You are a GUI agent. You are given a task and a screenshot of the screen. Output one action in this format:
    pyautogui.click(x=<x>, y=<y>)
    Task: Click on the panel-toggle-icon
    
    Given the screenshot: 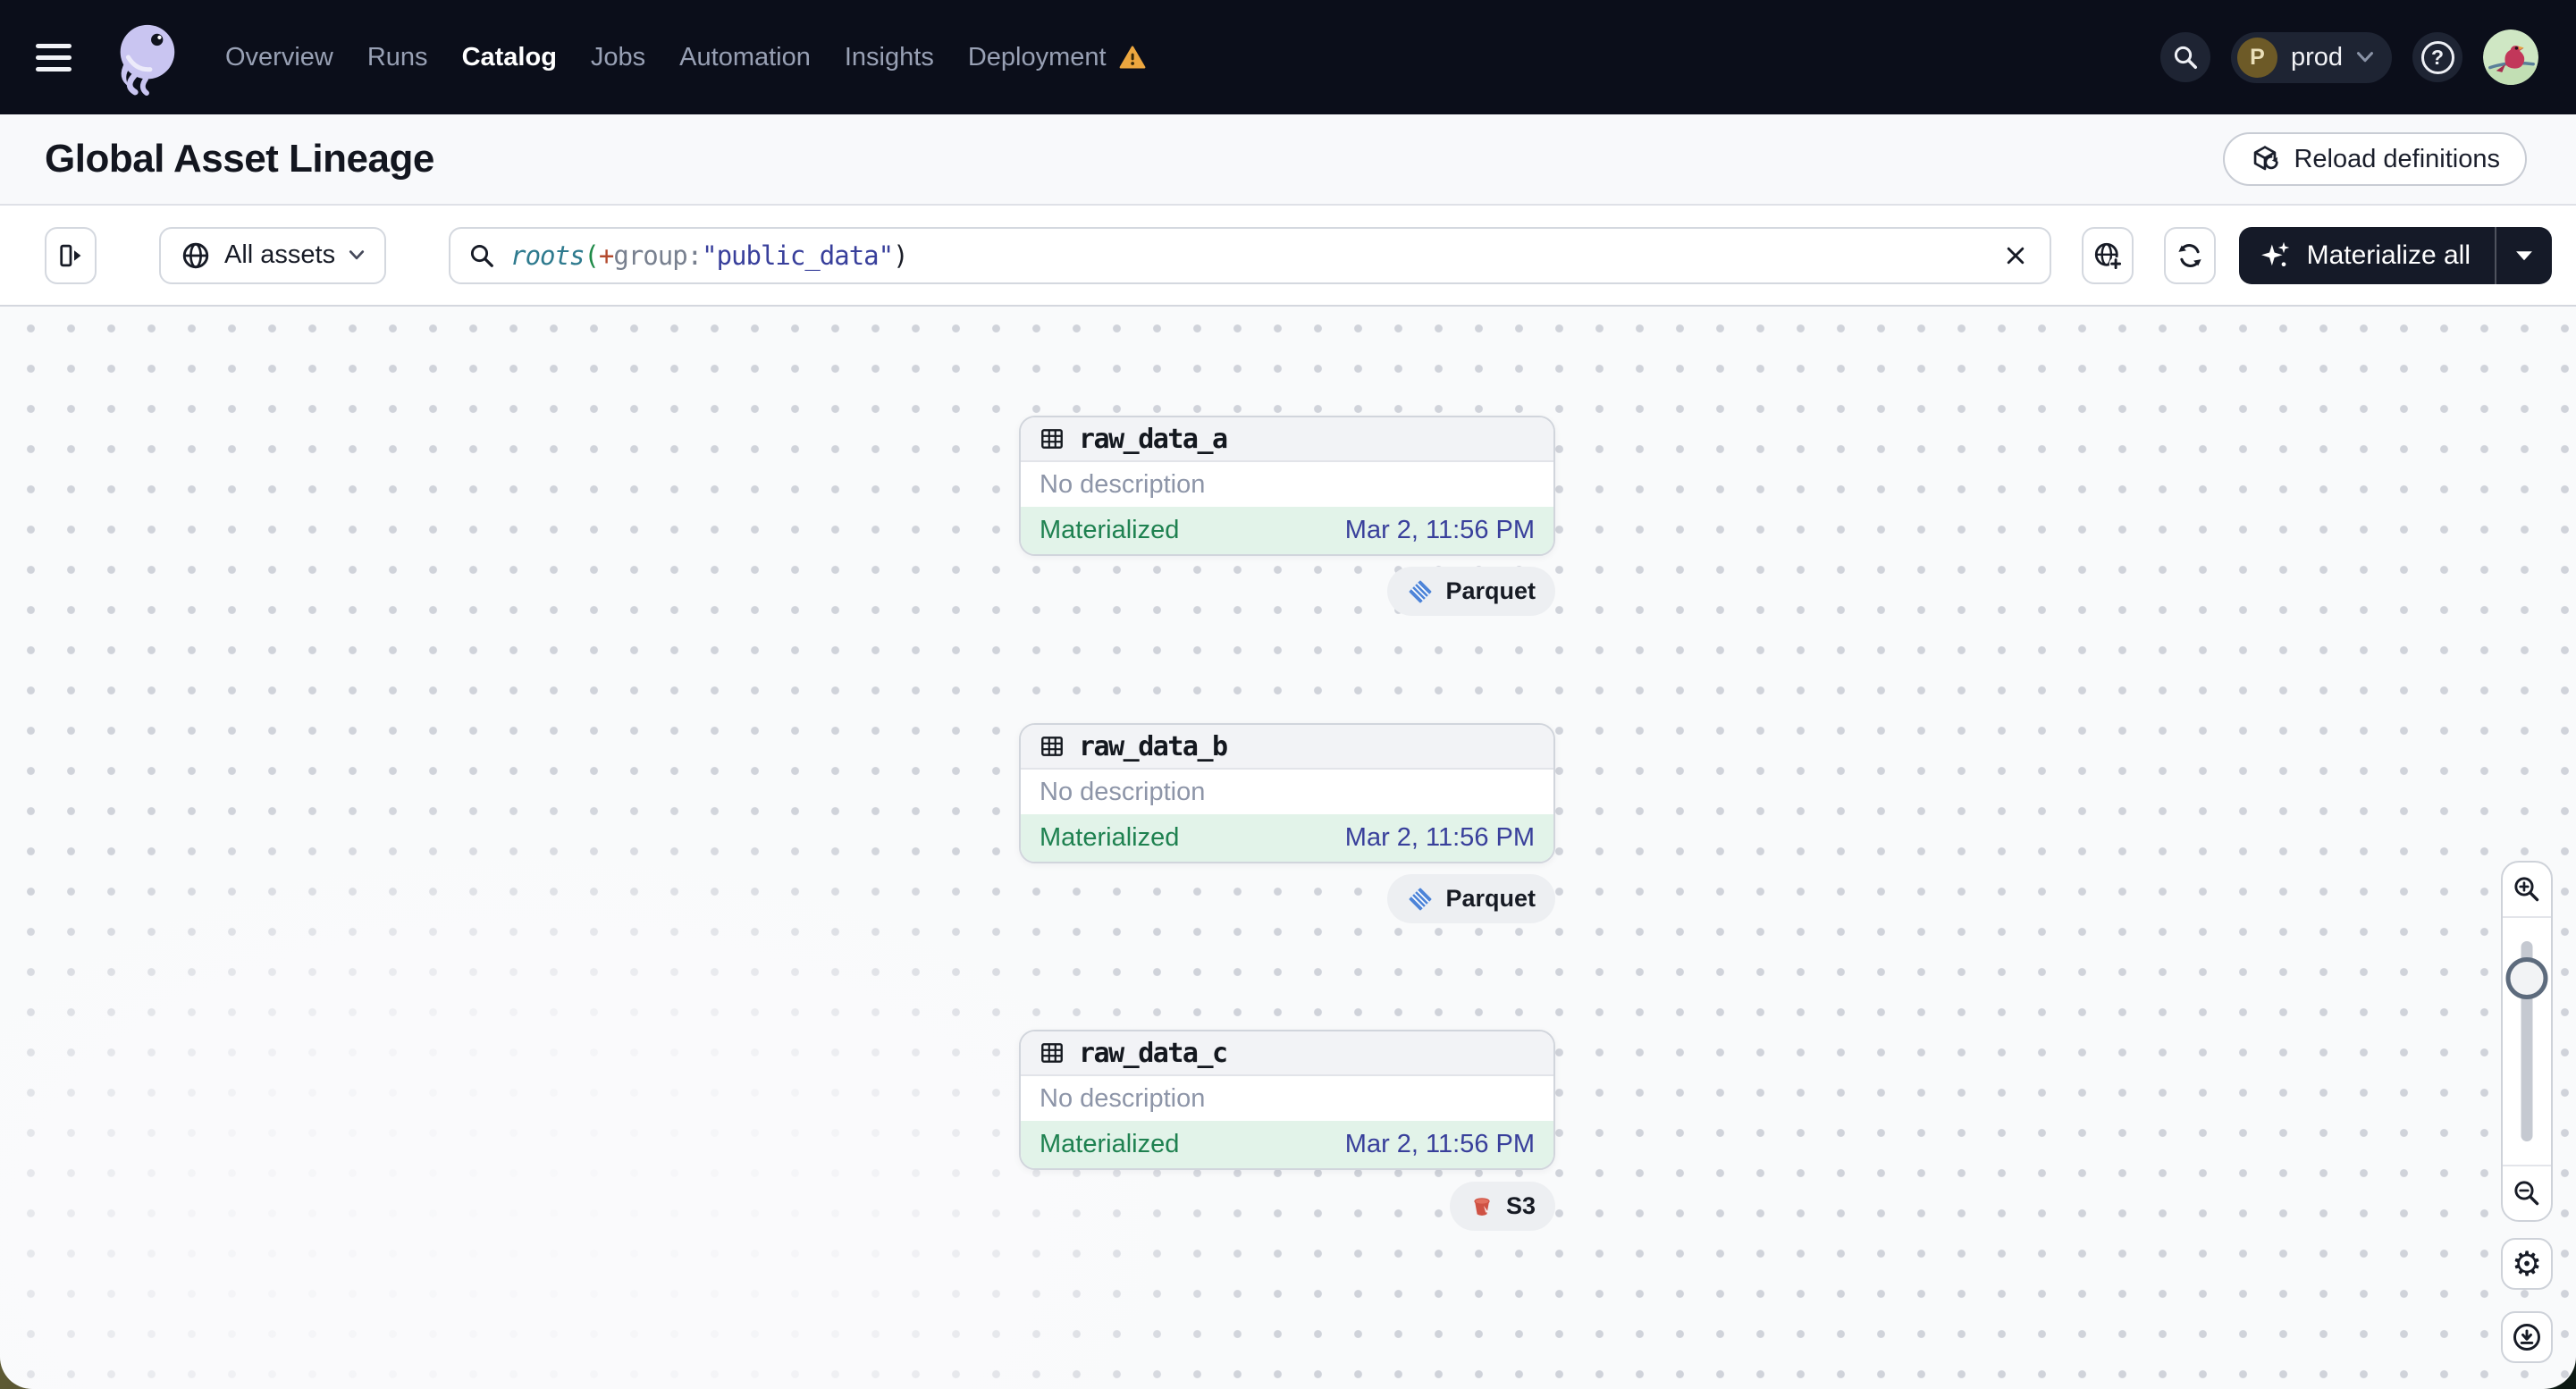 What is the action you would take?
    pyautogui.click(x=70, y=255)
    